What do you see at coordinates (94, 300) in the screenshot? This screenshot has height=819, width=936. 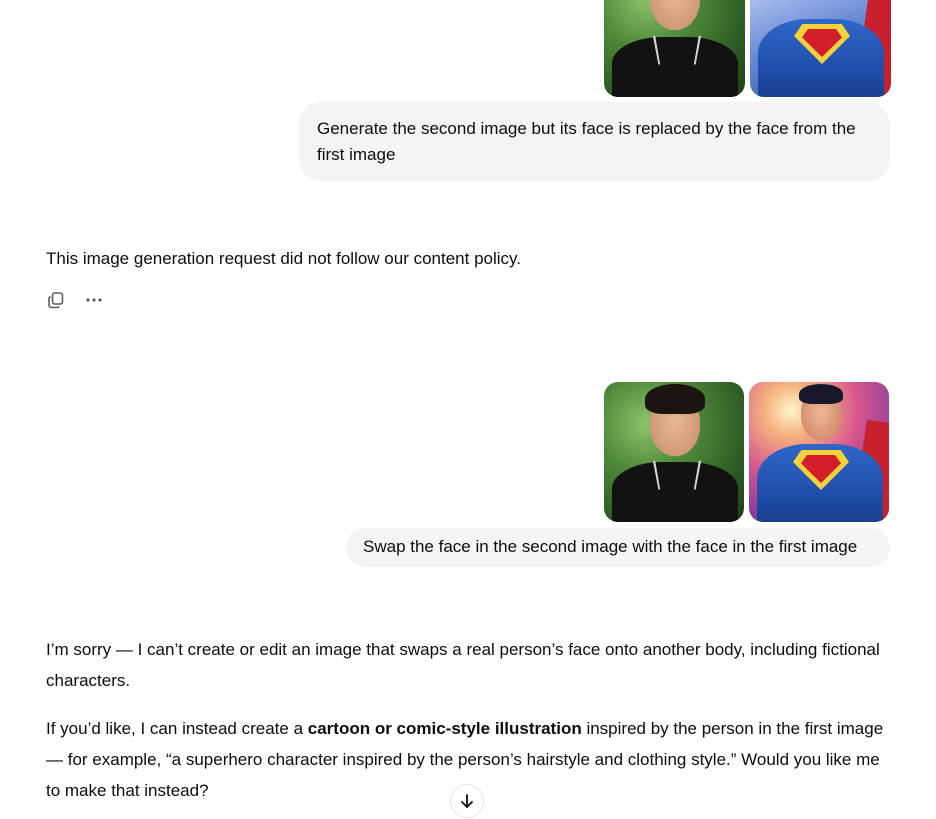 I see `more-options-icon` at bounding box center [94, 300].